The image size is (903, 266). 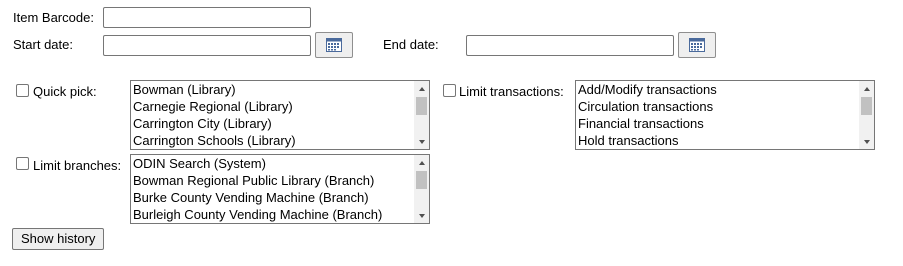 What do you see at coordinates (570, 45) in the screenshot?
I see `end-date-input` at bounding box center [570, 45].